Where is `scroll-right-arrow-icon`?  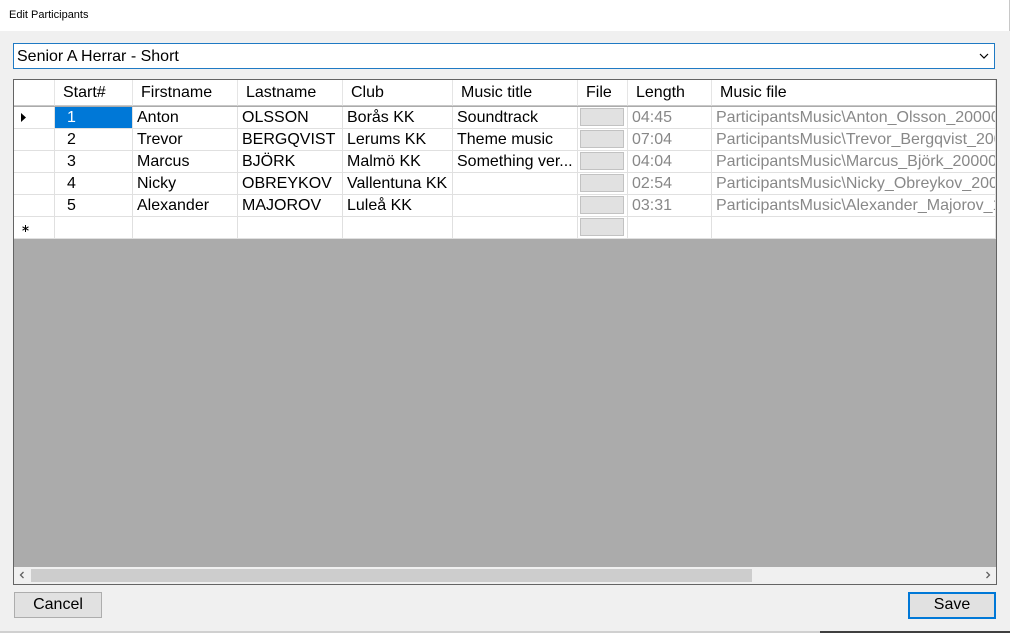 scroll-right-arrow-icon is located at coordinates (988, 575).